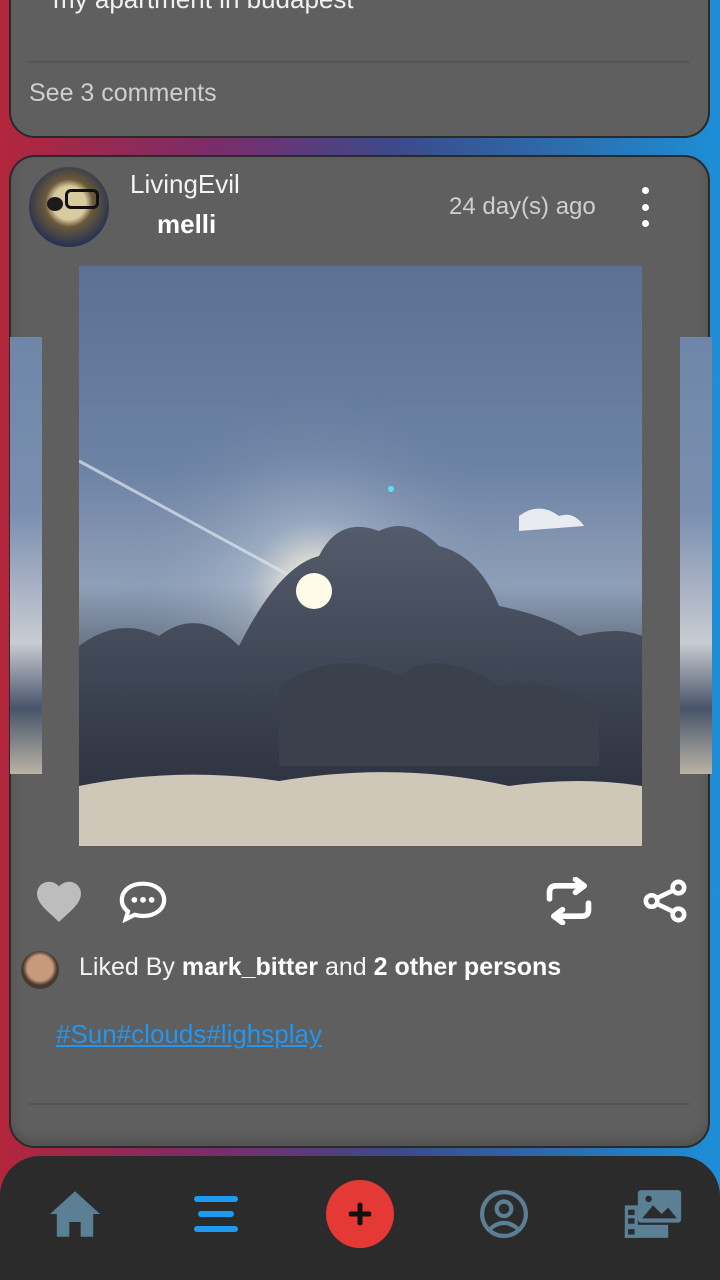 This screenshot has height=1280, width=720. I want to click on heart-icon, so click(59, 901).